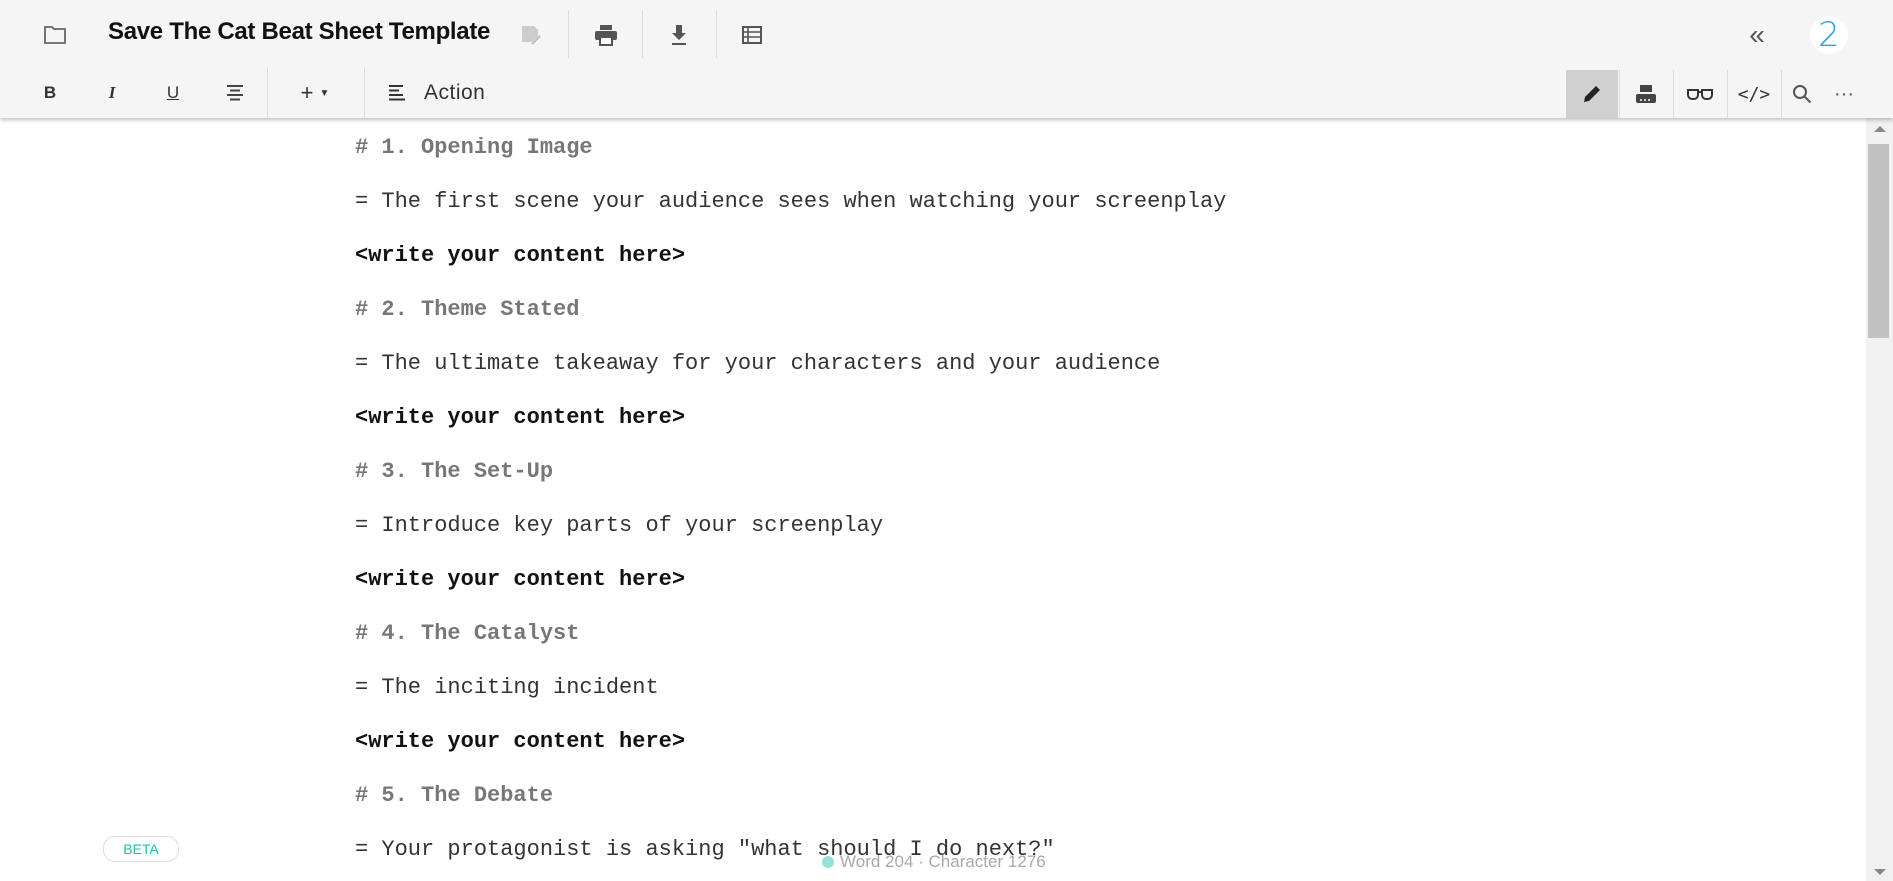 Image resolution: width=1893 pixels, height=881 pixels. I want to click on pencil-icon, so click(1592, 94).